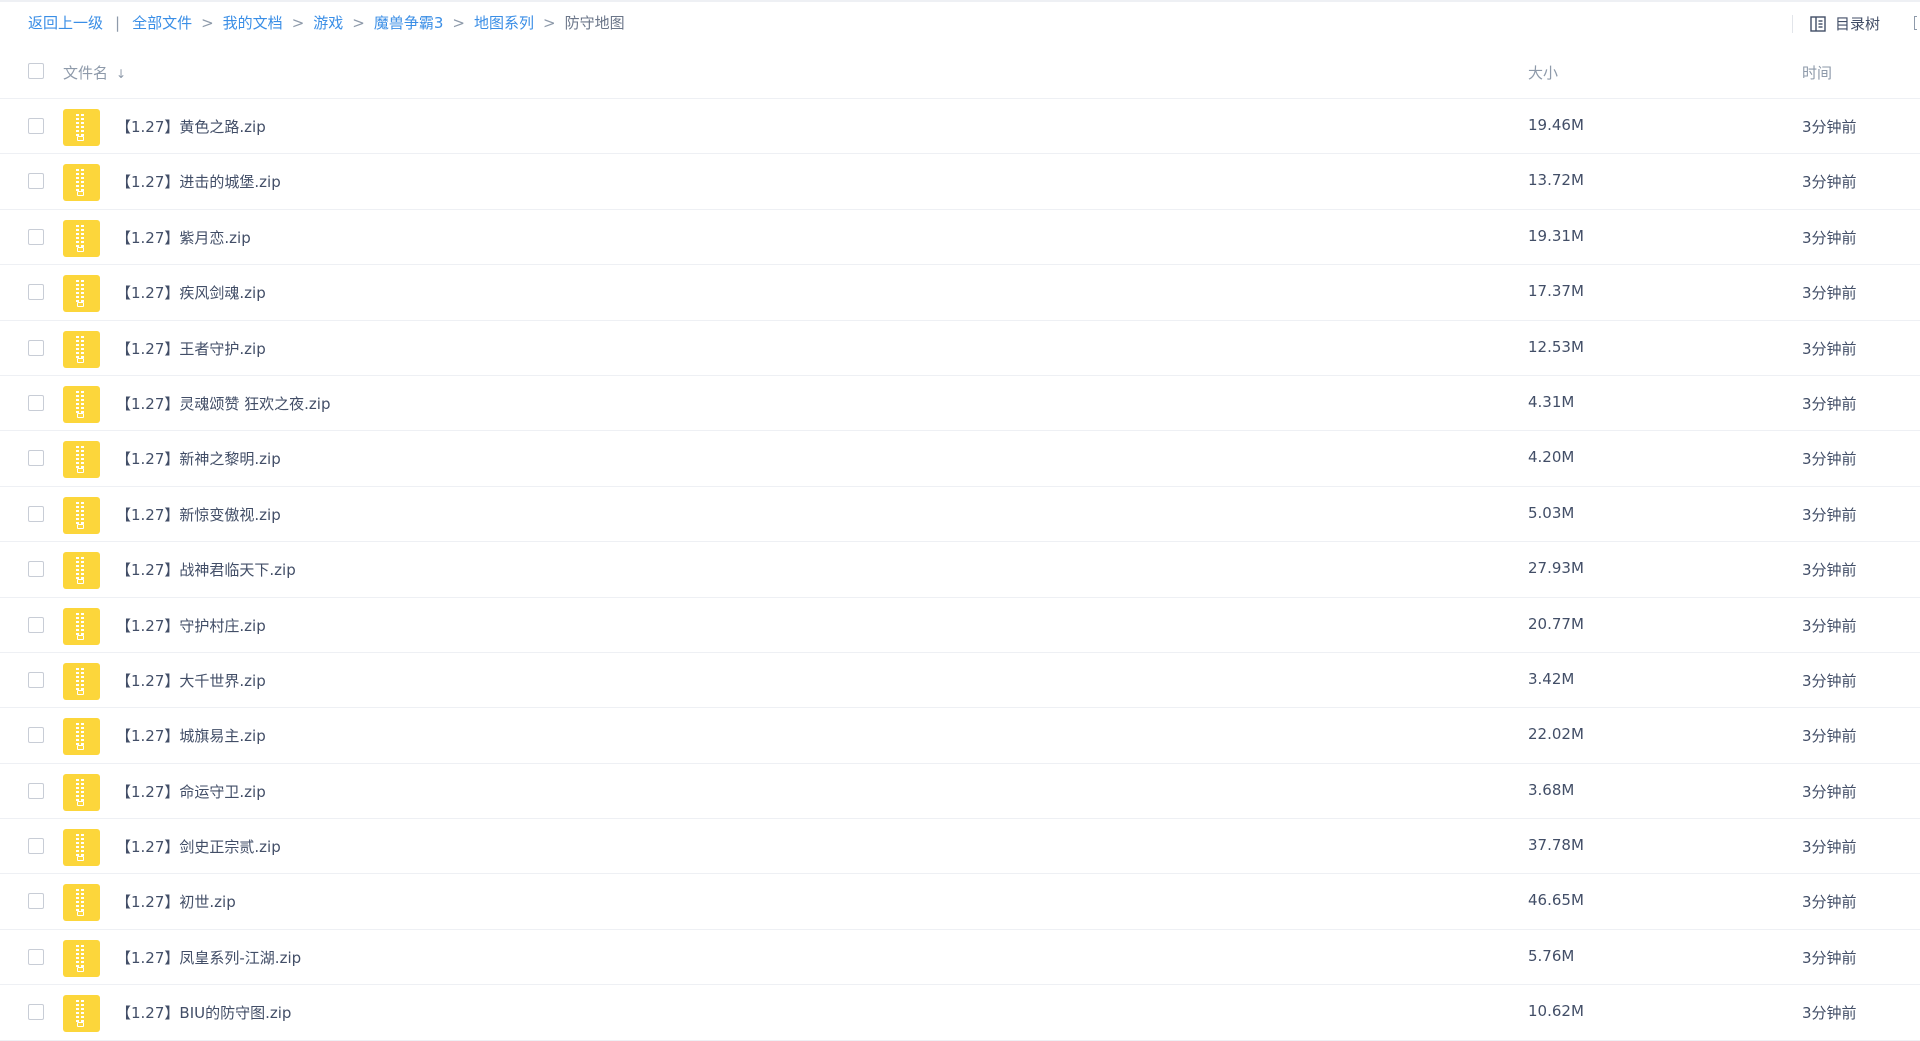 The height and width of the screenshot is (1041, 1920). What do you see at coordinates (198, 458) in the screenshot?
I see `file-name: 【1.27】新神之黎明.zip` at bounding box center [198, 458].